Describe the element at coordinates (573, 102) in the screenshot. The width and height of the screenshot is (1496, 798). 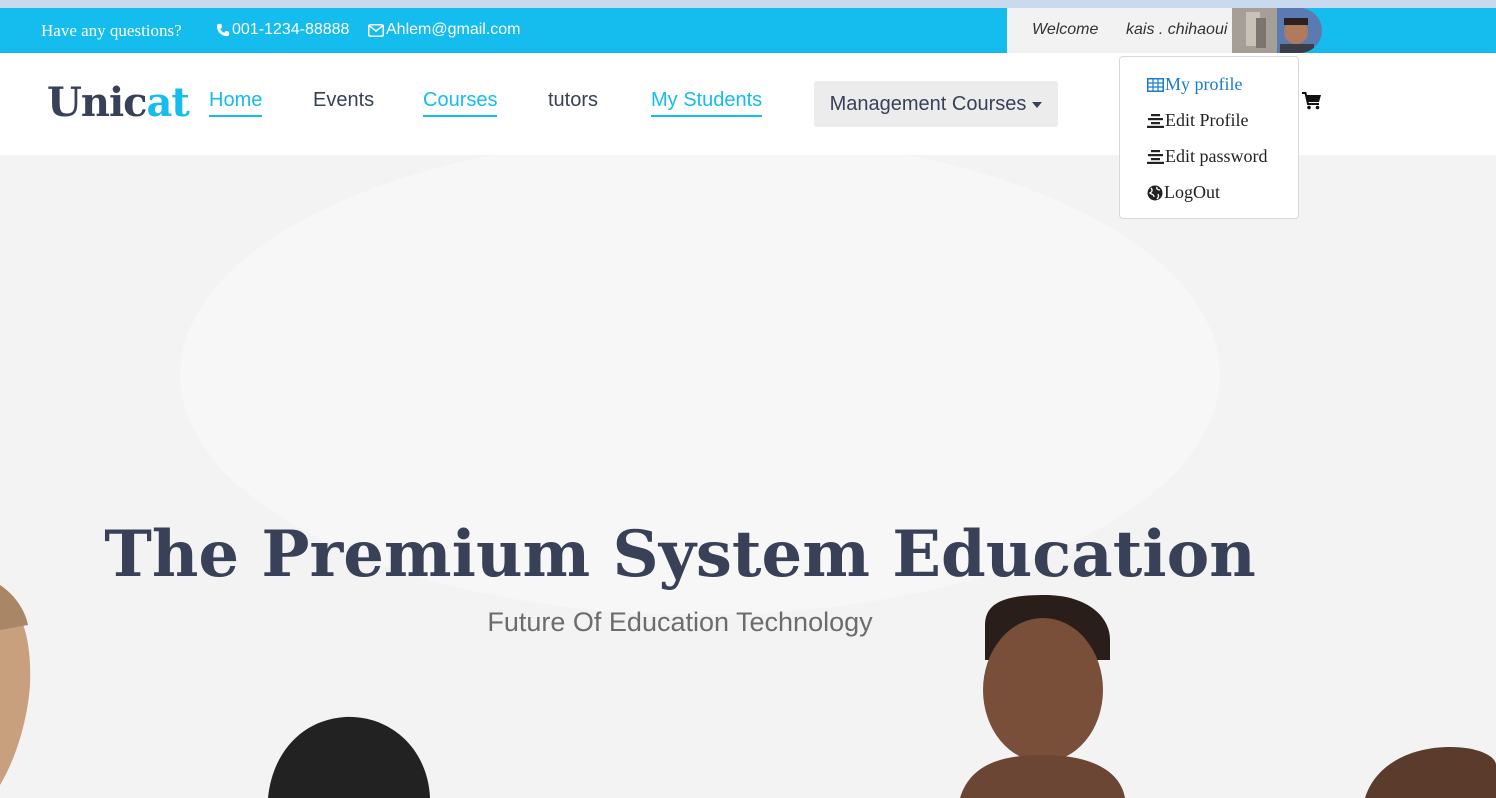
I see `nav-tutors: tutors` at that location.